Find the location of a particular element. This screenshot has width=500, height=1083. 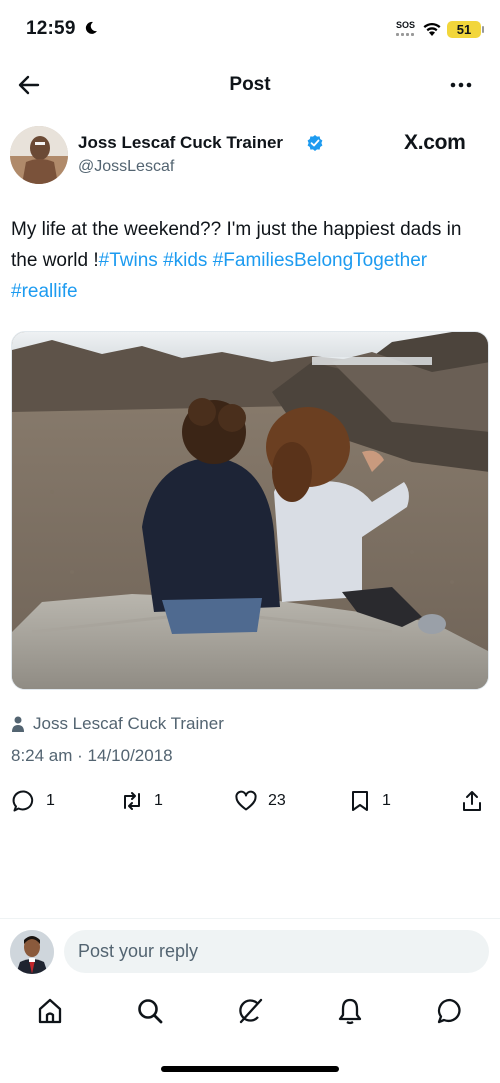

hashtag-link: #FamiliesBelongTogether is located at coordinates (320, 260).